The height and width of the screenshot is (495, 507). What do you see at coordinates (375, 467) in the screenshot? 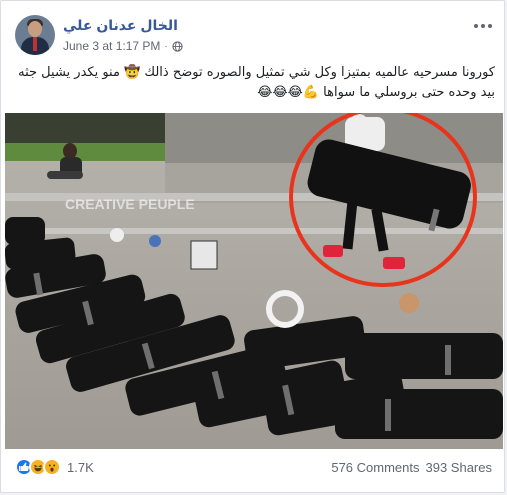
I see `comments-count-link: 576 Comments` at bounding box center [375, 467].